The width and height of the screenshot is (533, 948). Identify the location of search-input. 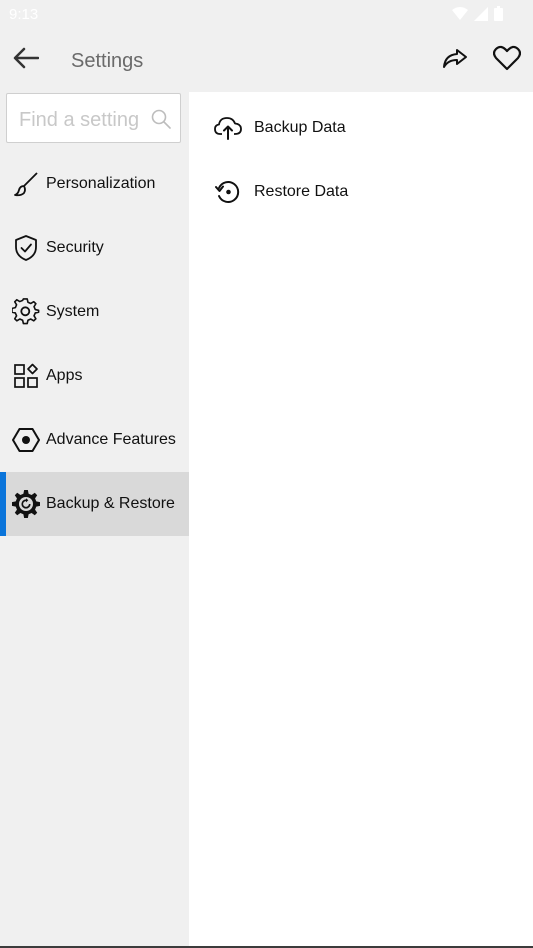
(84, 120).